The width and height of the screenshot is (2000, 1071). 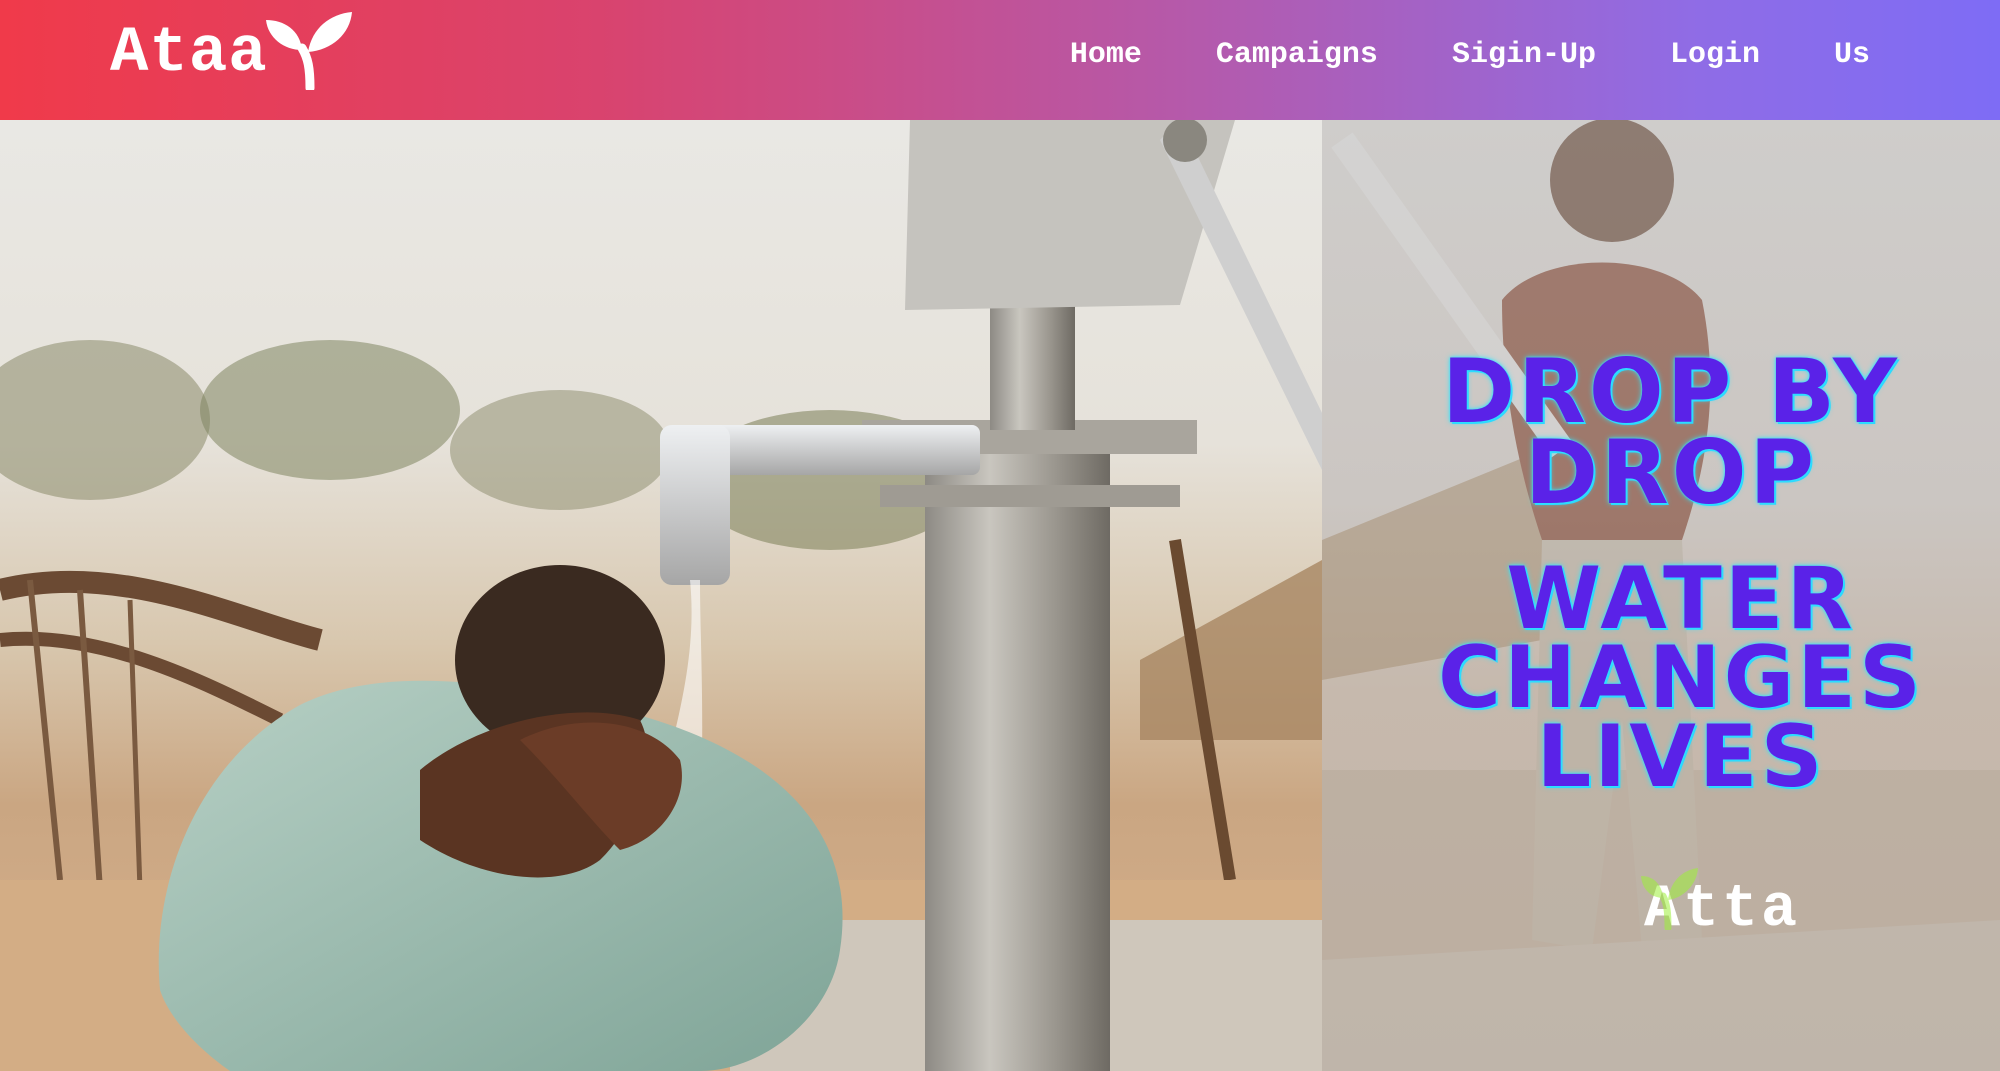 What do you see at coordinates (1524, 55) in the screenshot?
I see `nav-signup-link: Sigin-Up` at bounding box center [1524, 55].